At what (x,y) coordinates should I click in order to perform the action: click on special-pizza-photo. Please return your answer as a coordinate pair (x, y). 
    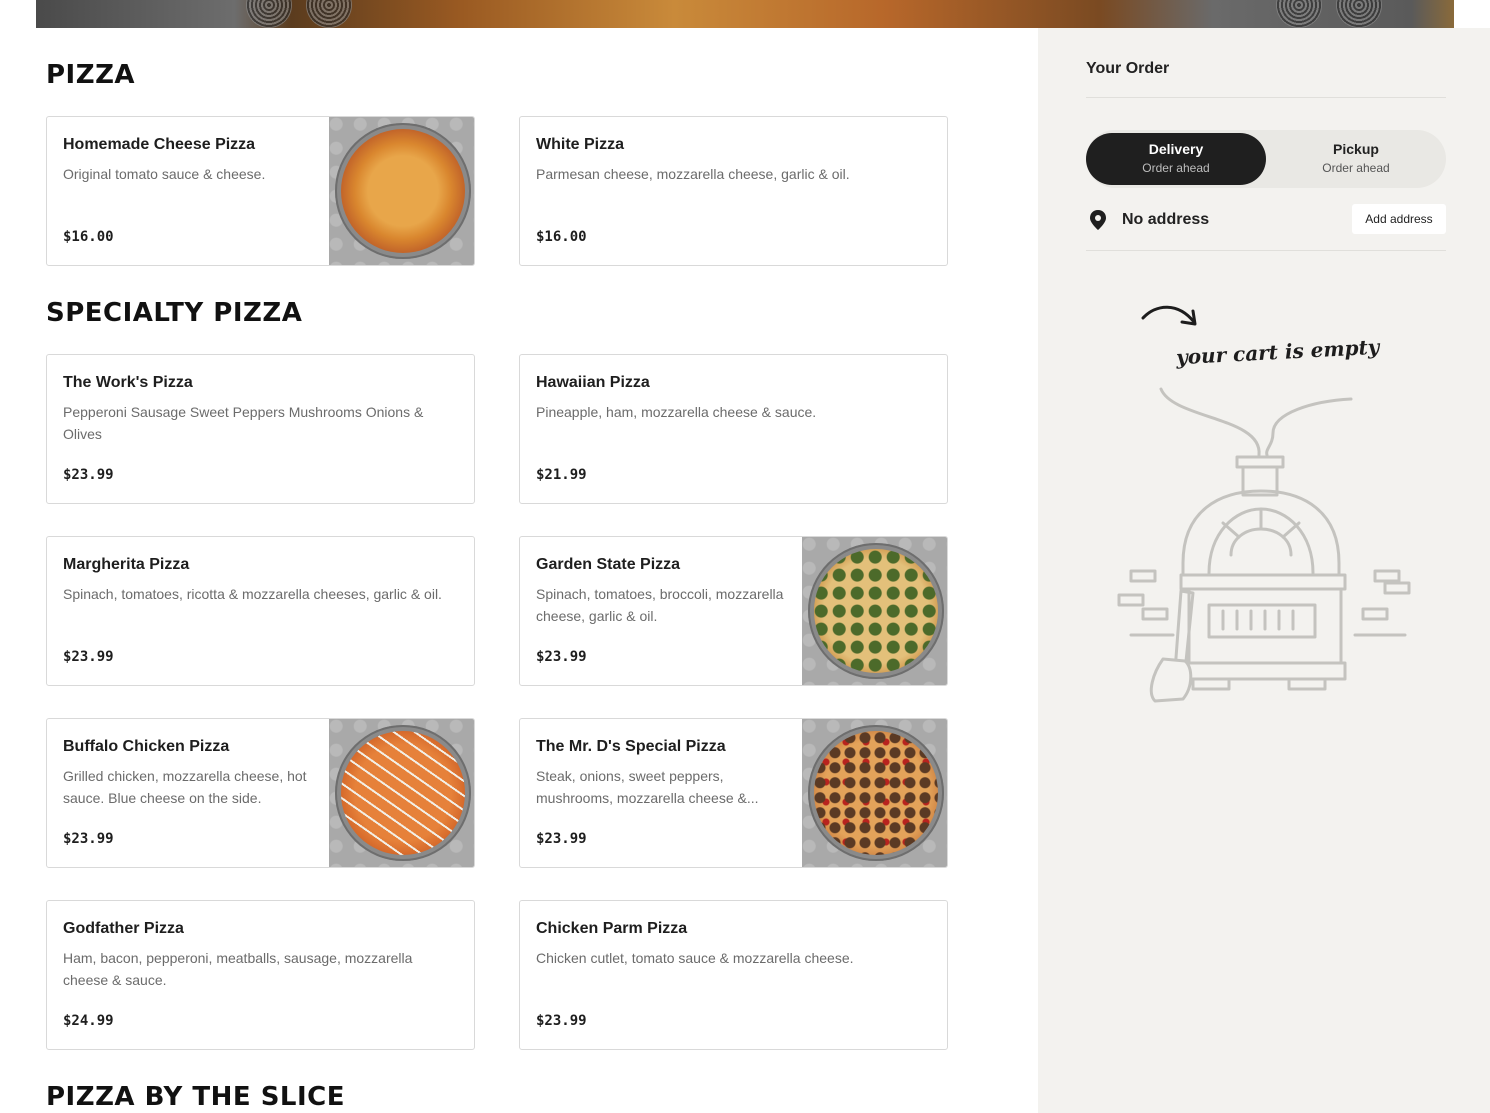
    Looking at the image, I should click on (874, 793).